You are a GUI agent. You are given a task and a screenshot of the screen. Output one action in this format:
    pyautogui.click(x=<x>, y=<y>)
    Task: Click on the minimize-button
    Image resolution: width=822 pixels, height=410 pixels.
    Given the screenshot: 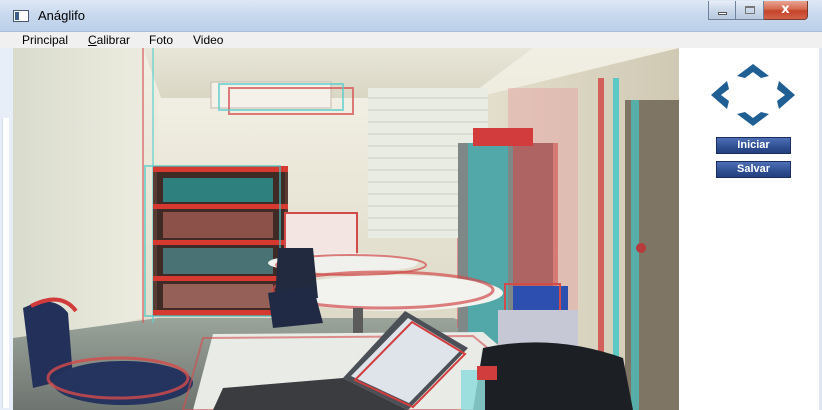 What is the action you would take?
    pyautogui.click(x=722, y=10)
    